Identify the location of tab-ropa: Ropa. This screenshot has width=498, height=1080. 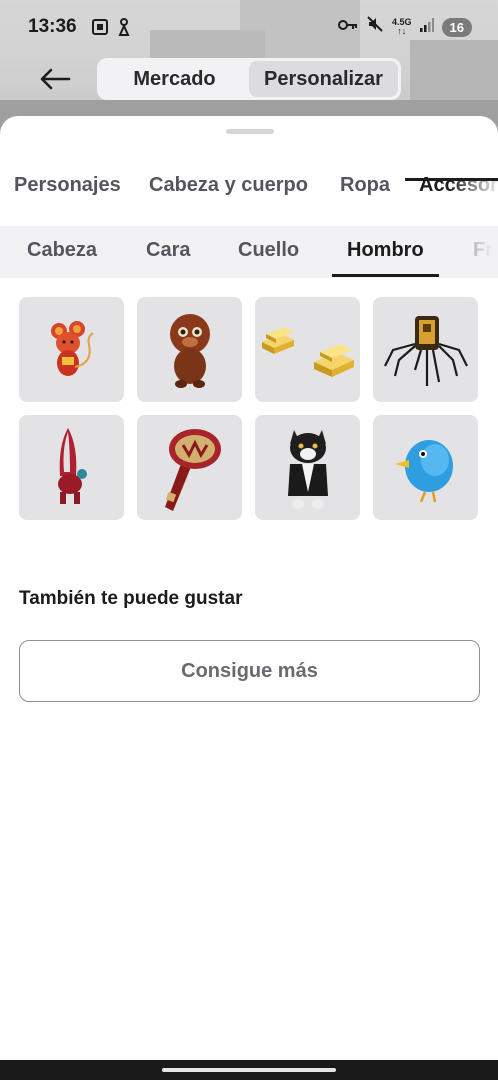
(365, 185).